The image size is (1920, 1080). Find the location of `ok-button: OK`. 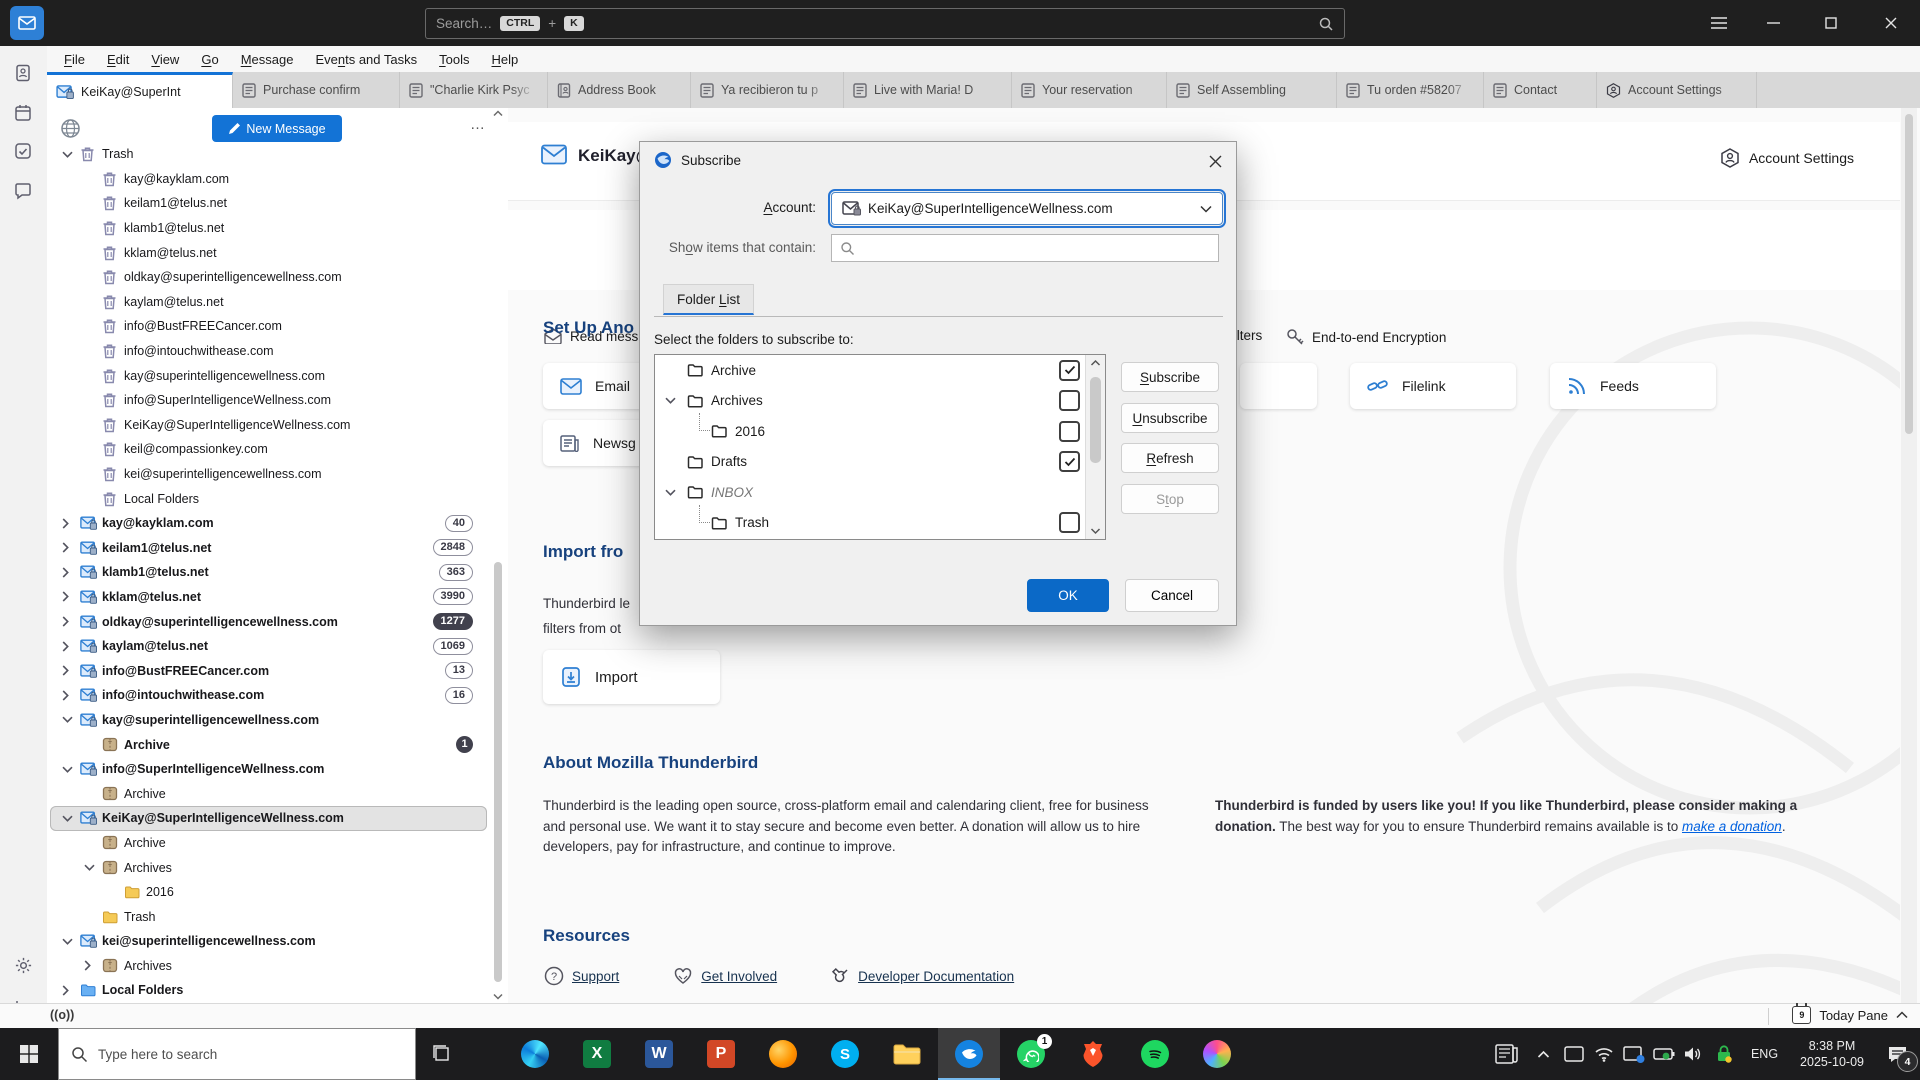

ok-button: OK is located at coordinates (1068, 595).